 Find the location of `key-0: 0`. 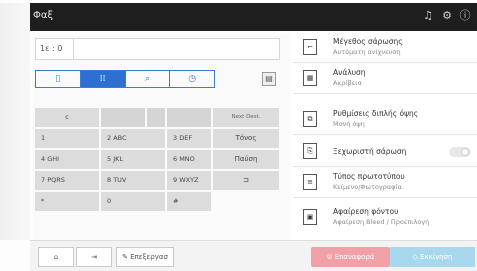

key-0: 0 is located at coordinates (133, 201).